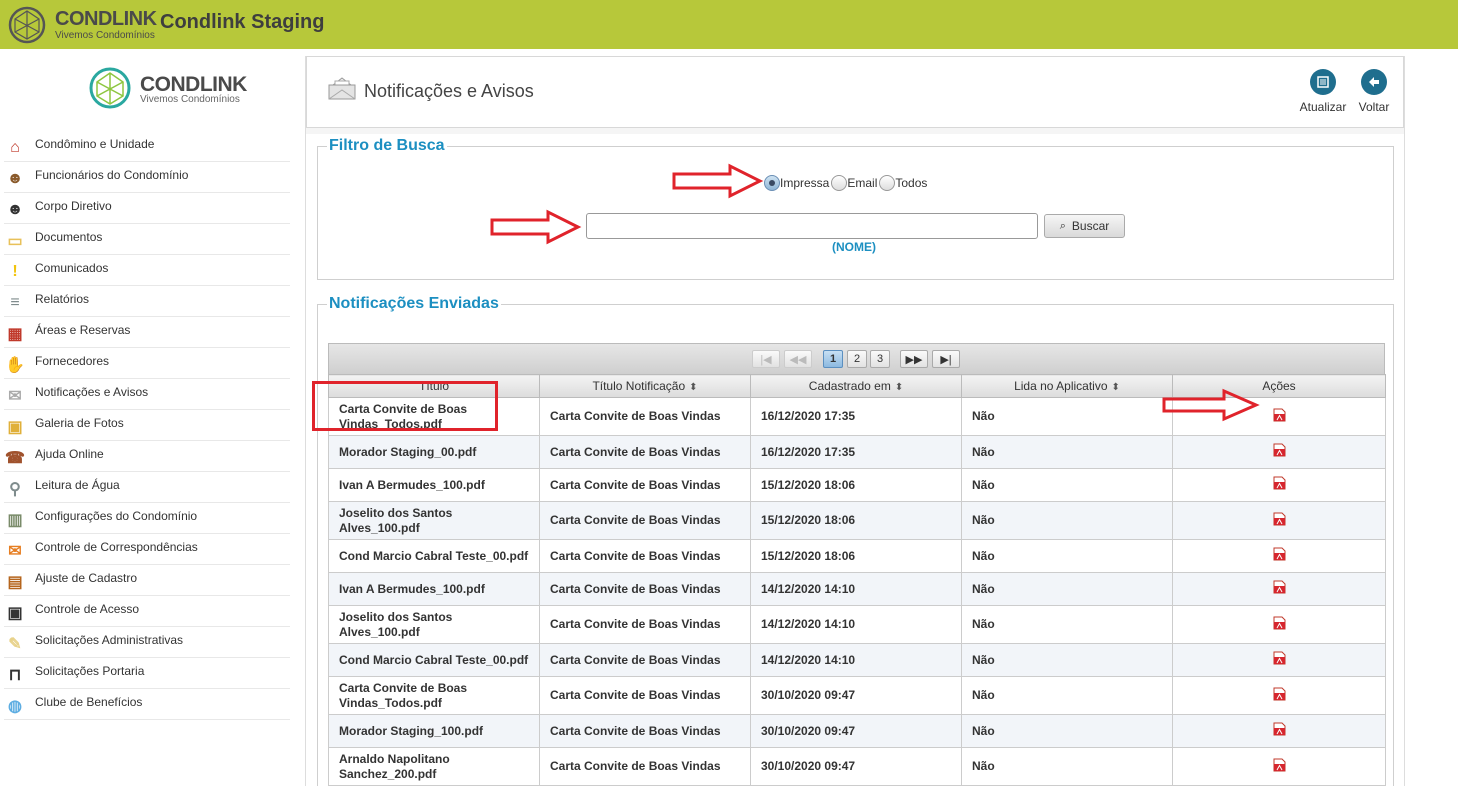  Describe the element at coordinates (887, 183) in the screenshot. I see `radio-todos` at that location.